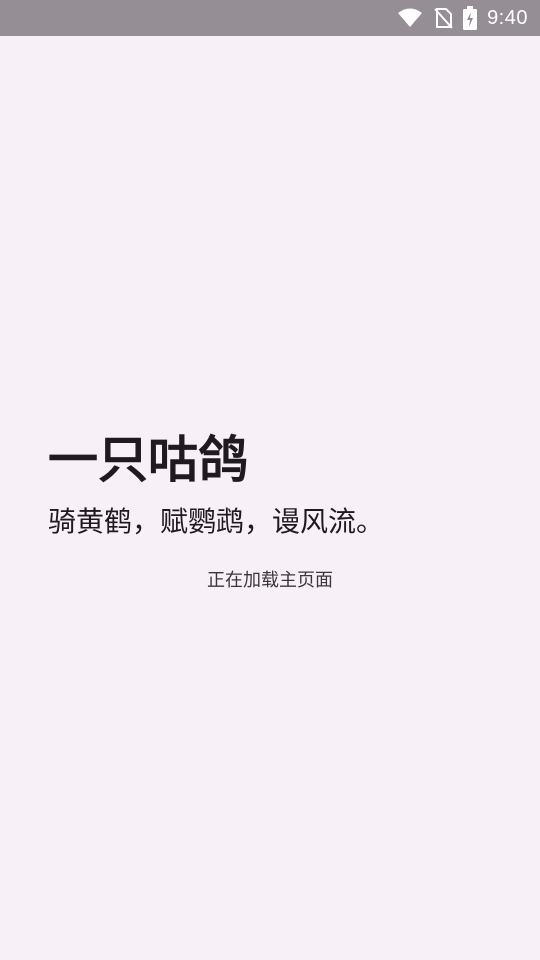  What do you see at coordinates (270, 18) in the screenshot?
I see `status-bar: 9:40` at bounding box center [270, 18].